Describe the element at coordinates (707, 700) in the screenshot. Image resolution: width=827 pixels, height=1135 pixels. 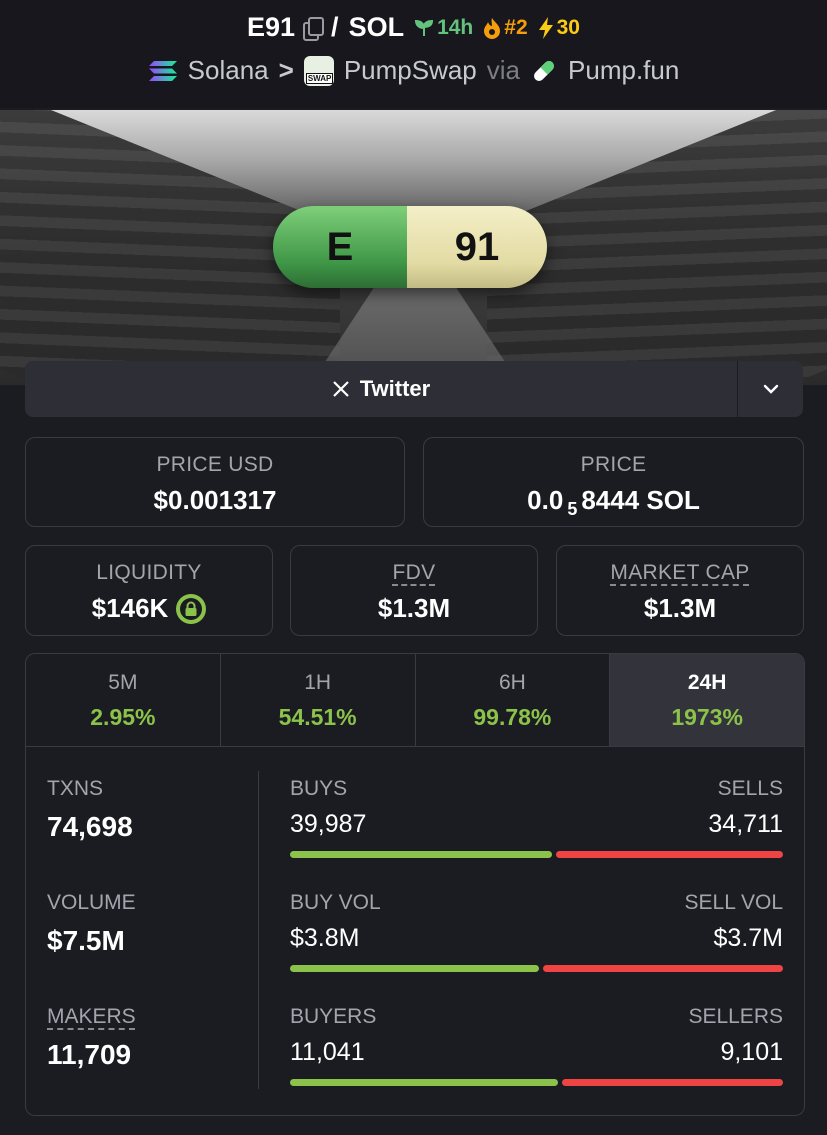
I see `tab-24h: 24H 1973%` at that location.